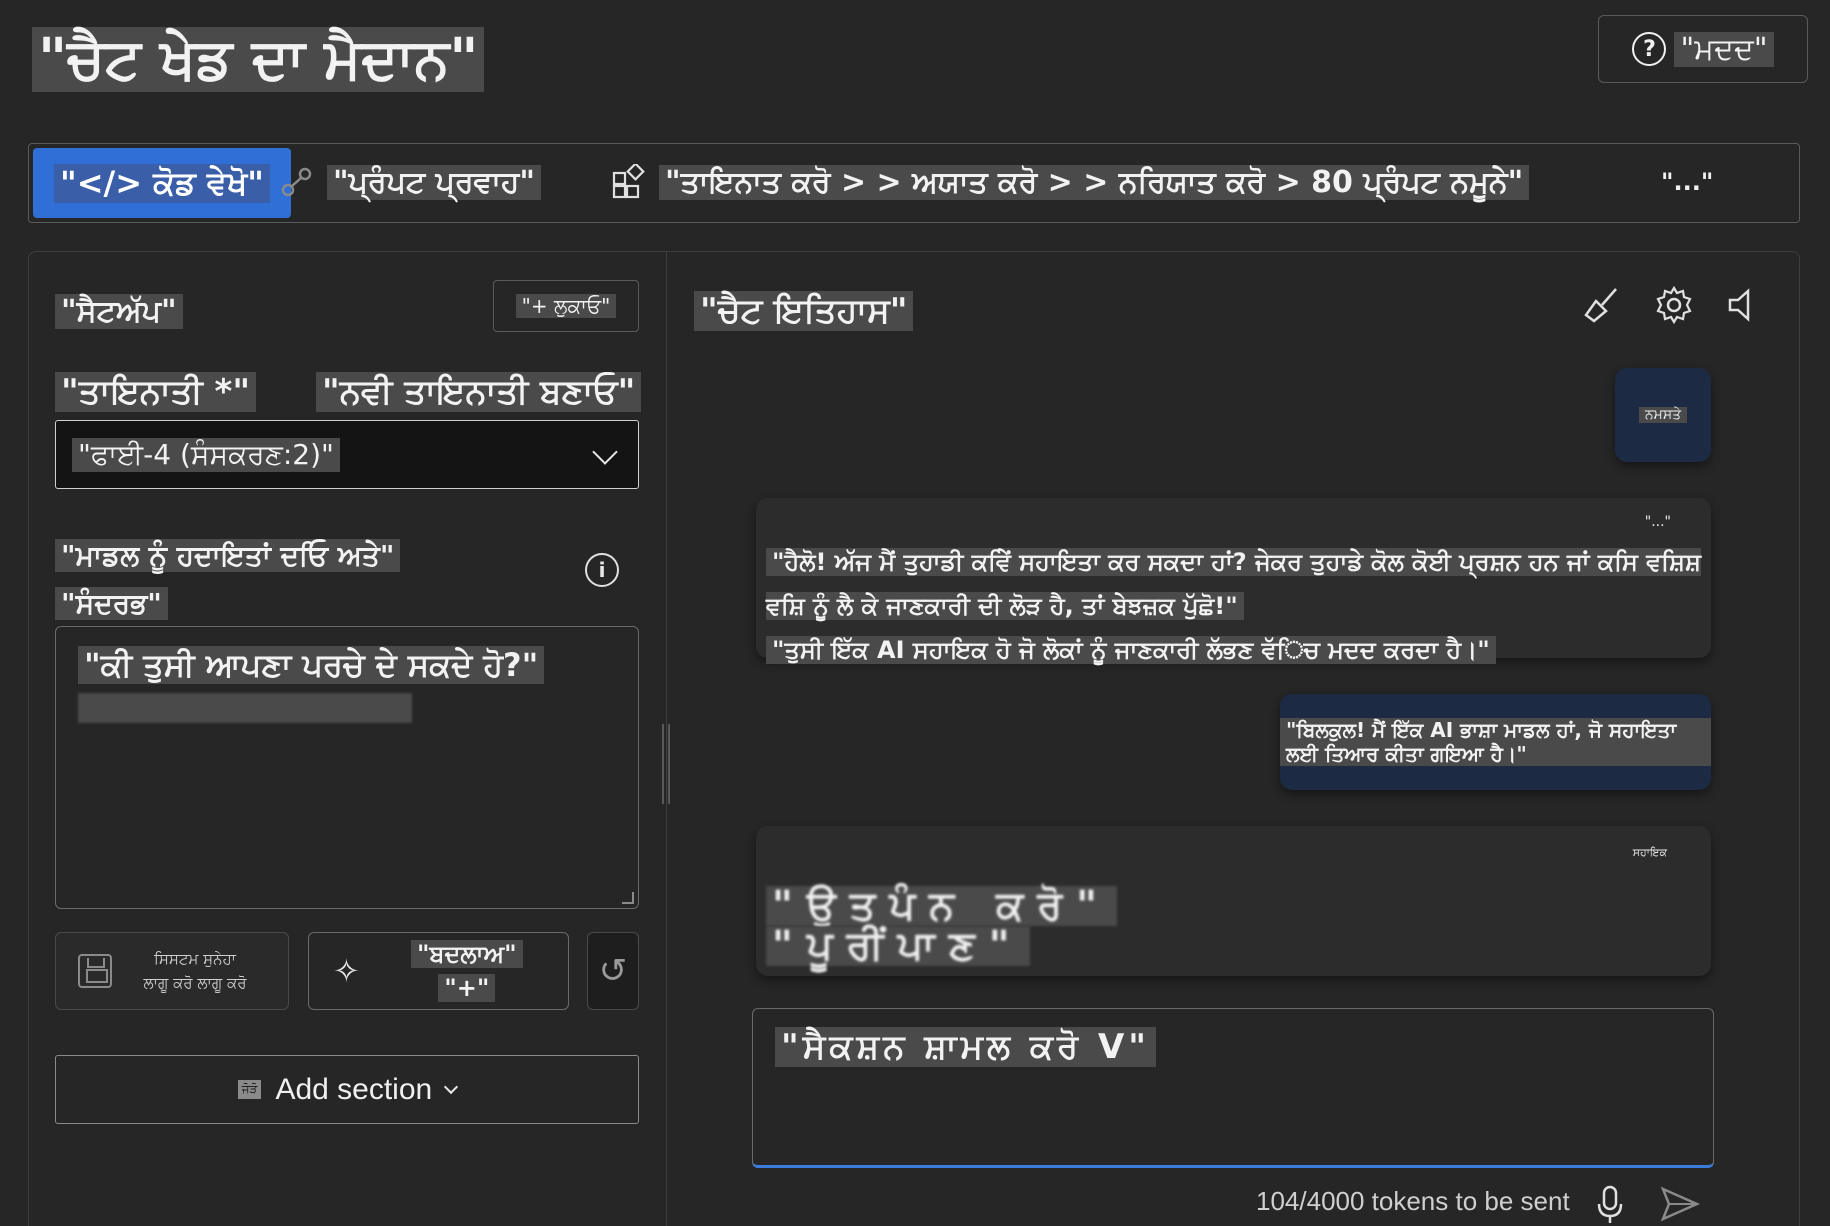 The image size is (1830, 1226). What do you see at coordinates (311, 665) in the screenshot?
I see `system-message-text: "ਕੀ ਤੁਸੀ ਆਪਣਾ ਪਰਚੇ ਦੇ ਸਕਦੇ ਹੋ?"` at bounding box center [311, 665].